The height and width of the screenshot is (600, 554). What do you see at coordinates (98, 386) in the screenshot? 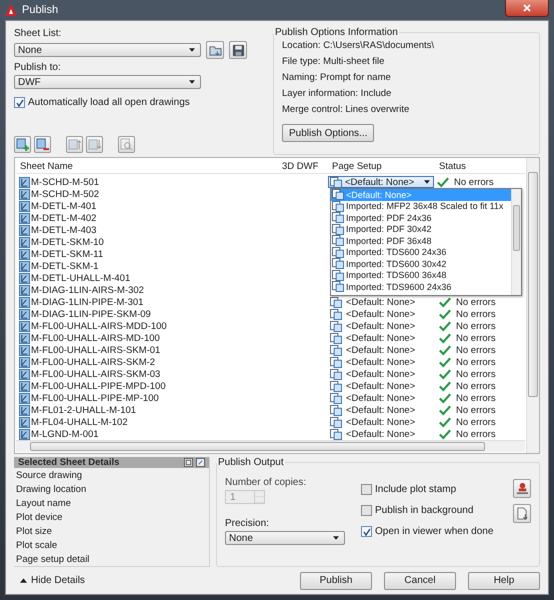
I see `sheet-name: M-FL00-UHALL-PIPE-MPD-100` at bounding box center [98, 386].